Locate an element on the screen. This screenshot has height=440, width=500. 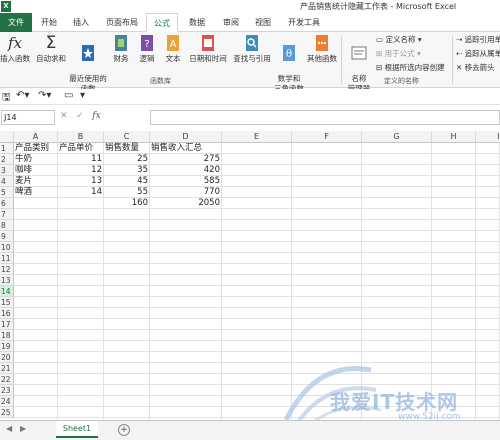
cell-d1: 销售收入汇总 is located at coordinates (221, 148).